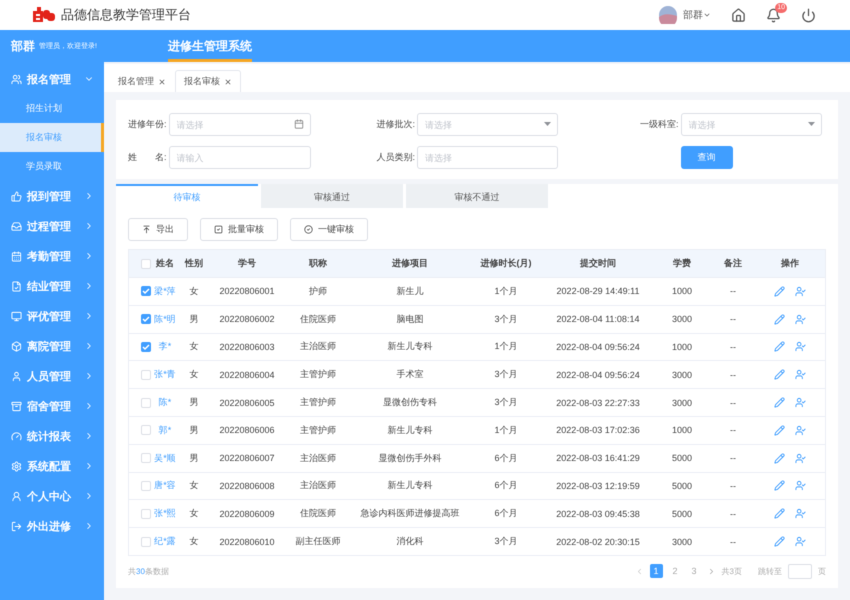 The image size is (850, 600). I want to click on sidebar-item: 外出进修, so click(52, 526).